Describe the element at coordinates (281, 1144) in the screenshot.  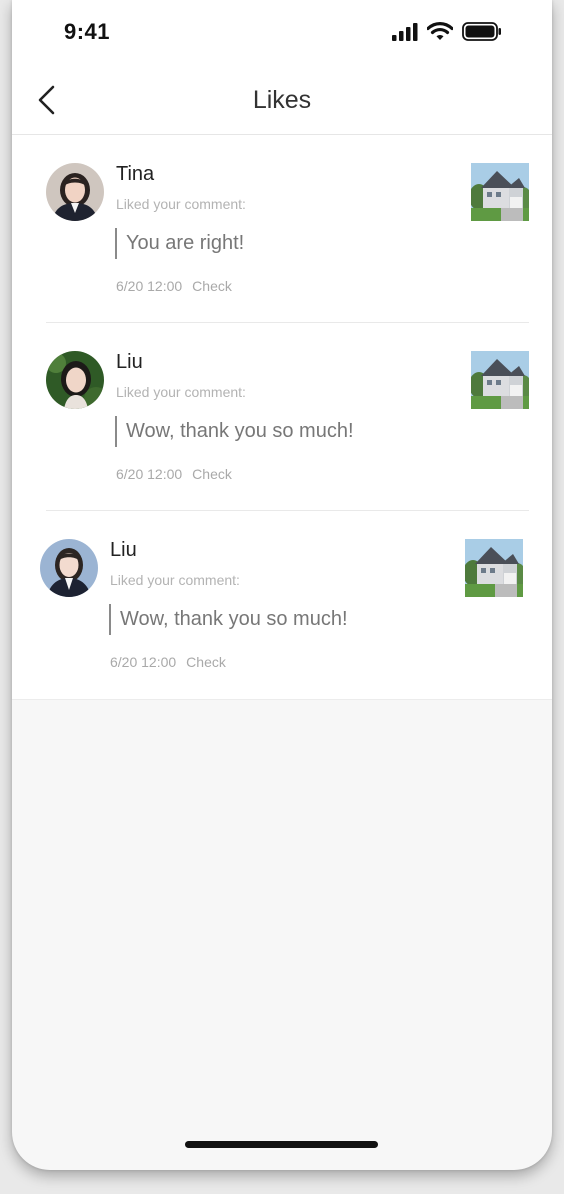
I see `home-indicator` at that location.